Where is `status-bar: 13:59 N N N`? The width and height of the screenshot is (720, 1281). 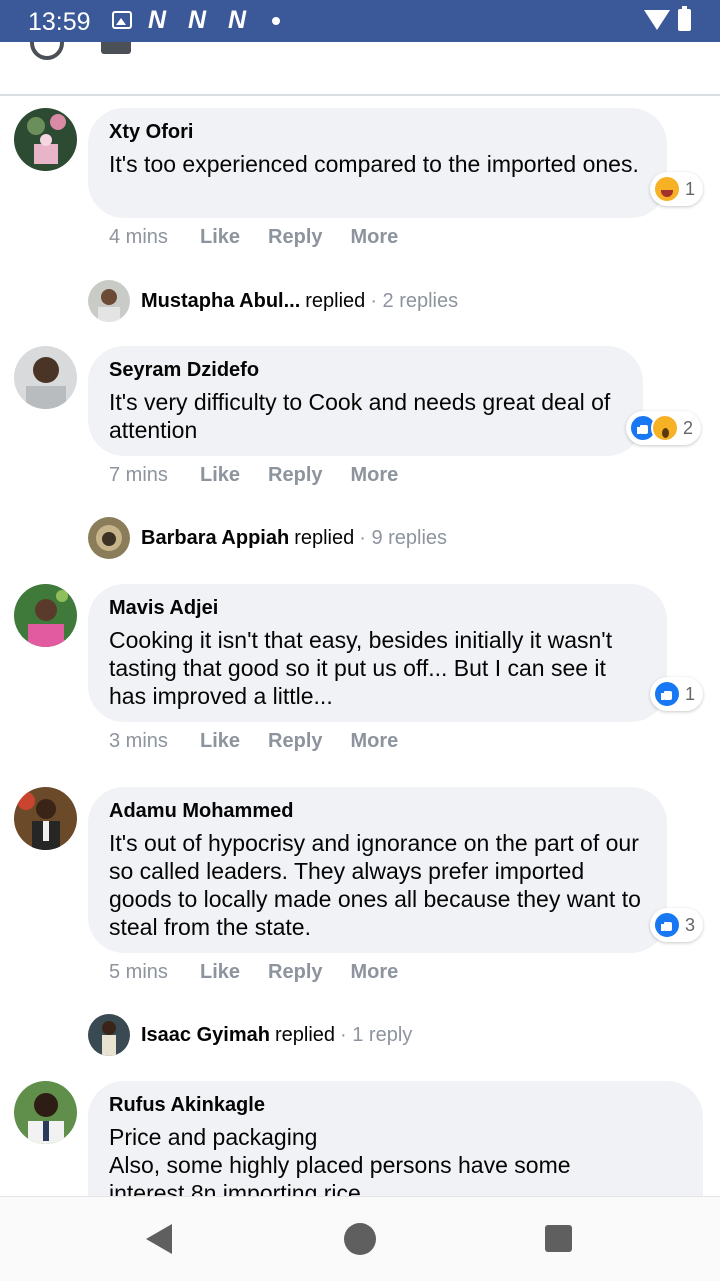 status-bar: 13:59 N N N is located at coordinates (360, 21).